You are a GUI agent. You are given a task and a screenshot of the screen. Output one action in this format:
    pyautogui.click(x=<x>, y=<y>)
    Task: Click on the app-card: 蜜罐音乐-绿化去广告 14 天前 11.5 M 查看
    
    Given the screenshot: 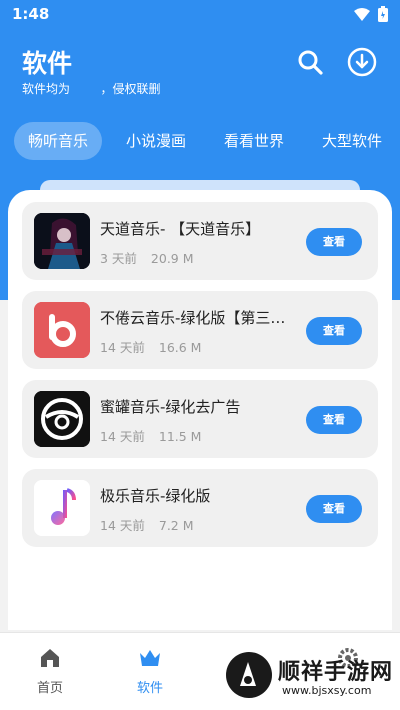 What is the action you would take?
    pyautogui.click(x=200, y=419)
    